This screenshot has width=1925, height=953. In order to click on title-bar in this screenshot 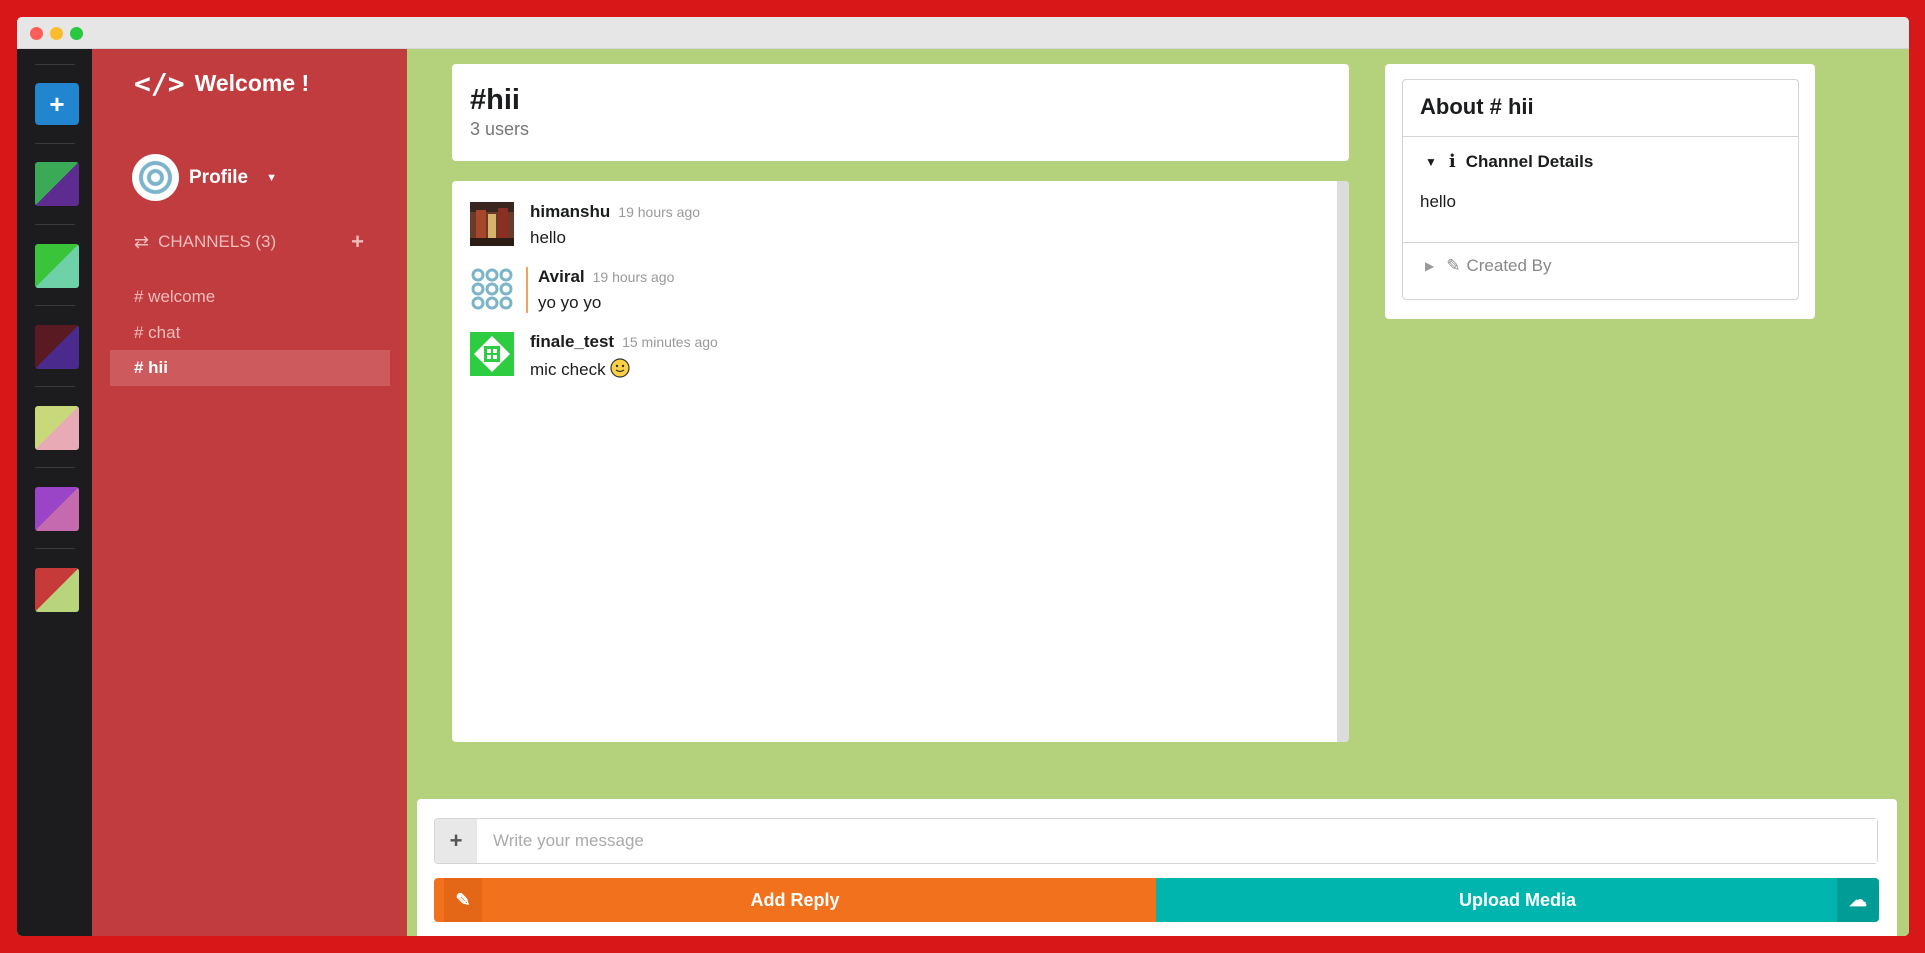, I will do `click(963, 33)`.